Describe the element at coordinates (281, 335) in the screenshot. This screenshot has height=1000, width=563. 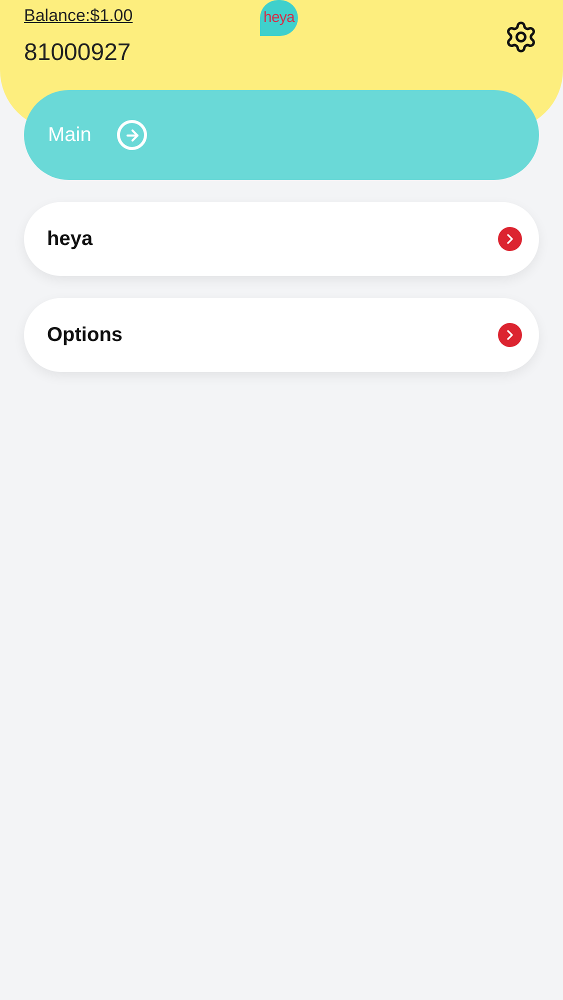
I see `menu-item: Options` at that location.